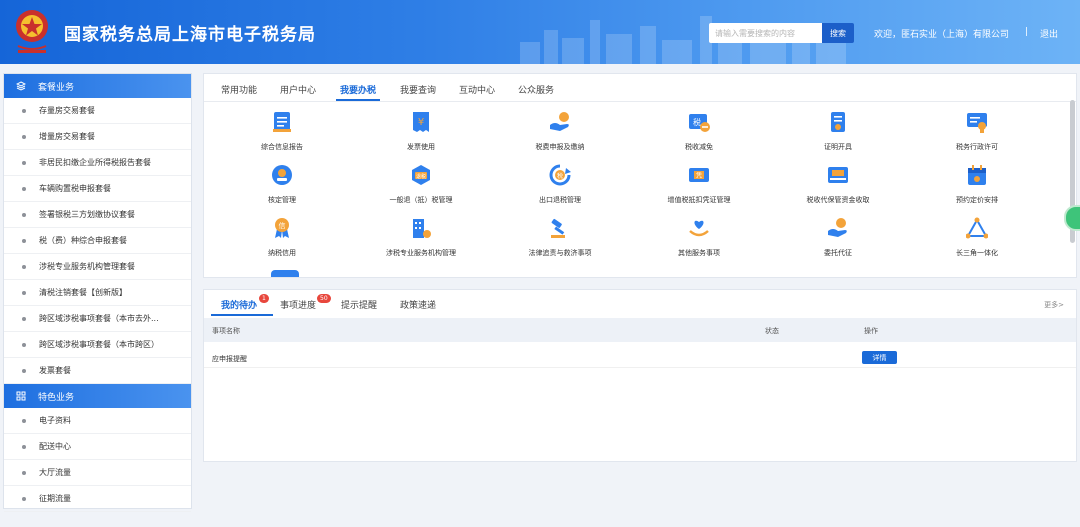 Image resolution: width=1080 pixels, height=527 pixels. What do you see at coordinates (97, 241) in the screenshot?
I see `sidebar-item: 税（费）种综合申报套餐` at bounding box center [97, 241].